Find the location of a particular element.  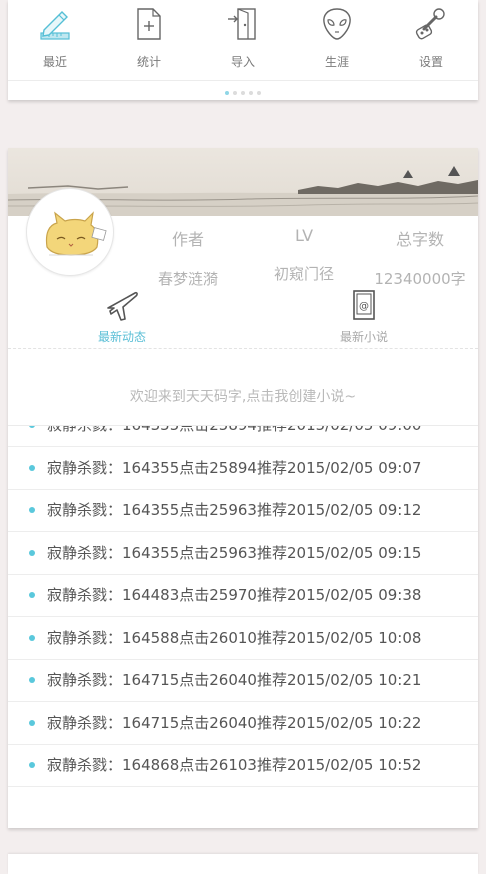

stat-head-level: LV is located at coordinates (304, 235).